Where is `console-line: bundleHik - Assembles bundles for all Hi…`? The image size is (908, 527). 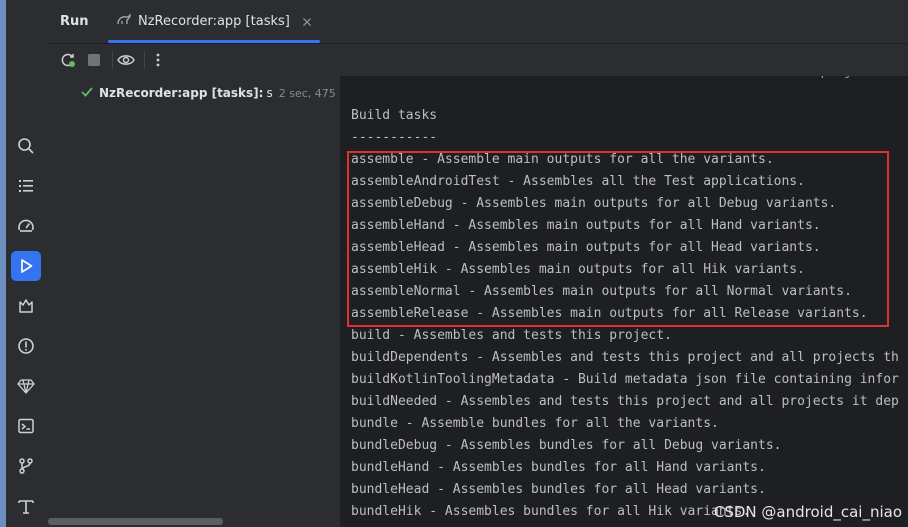 console-line: bundleHik - Assembles bundles for all Hi… is located at coordinates (551, 511).